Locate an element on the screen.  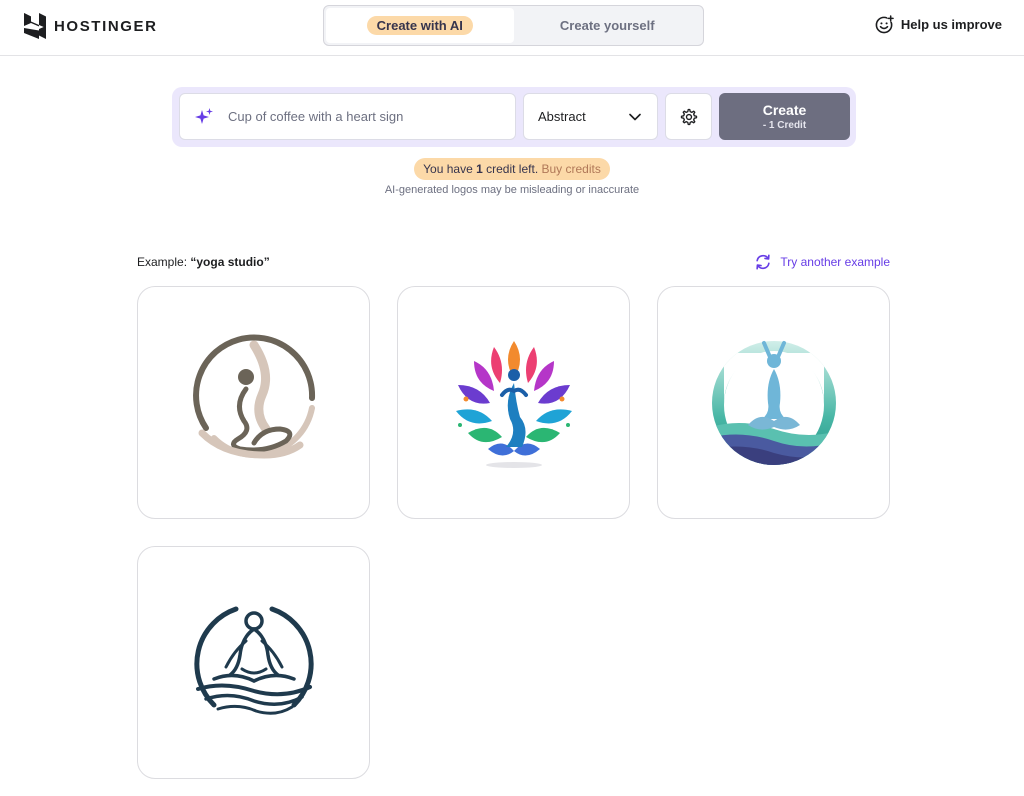
prompt-input-box is located at coordinates (347, 116).